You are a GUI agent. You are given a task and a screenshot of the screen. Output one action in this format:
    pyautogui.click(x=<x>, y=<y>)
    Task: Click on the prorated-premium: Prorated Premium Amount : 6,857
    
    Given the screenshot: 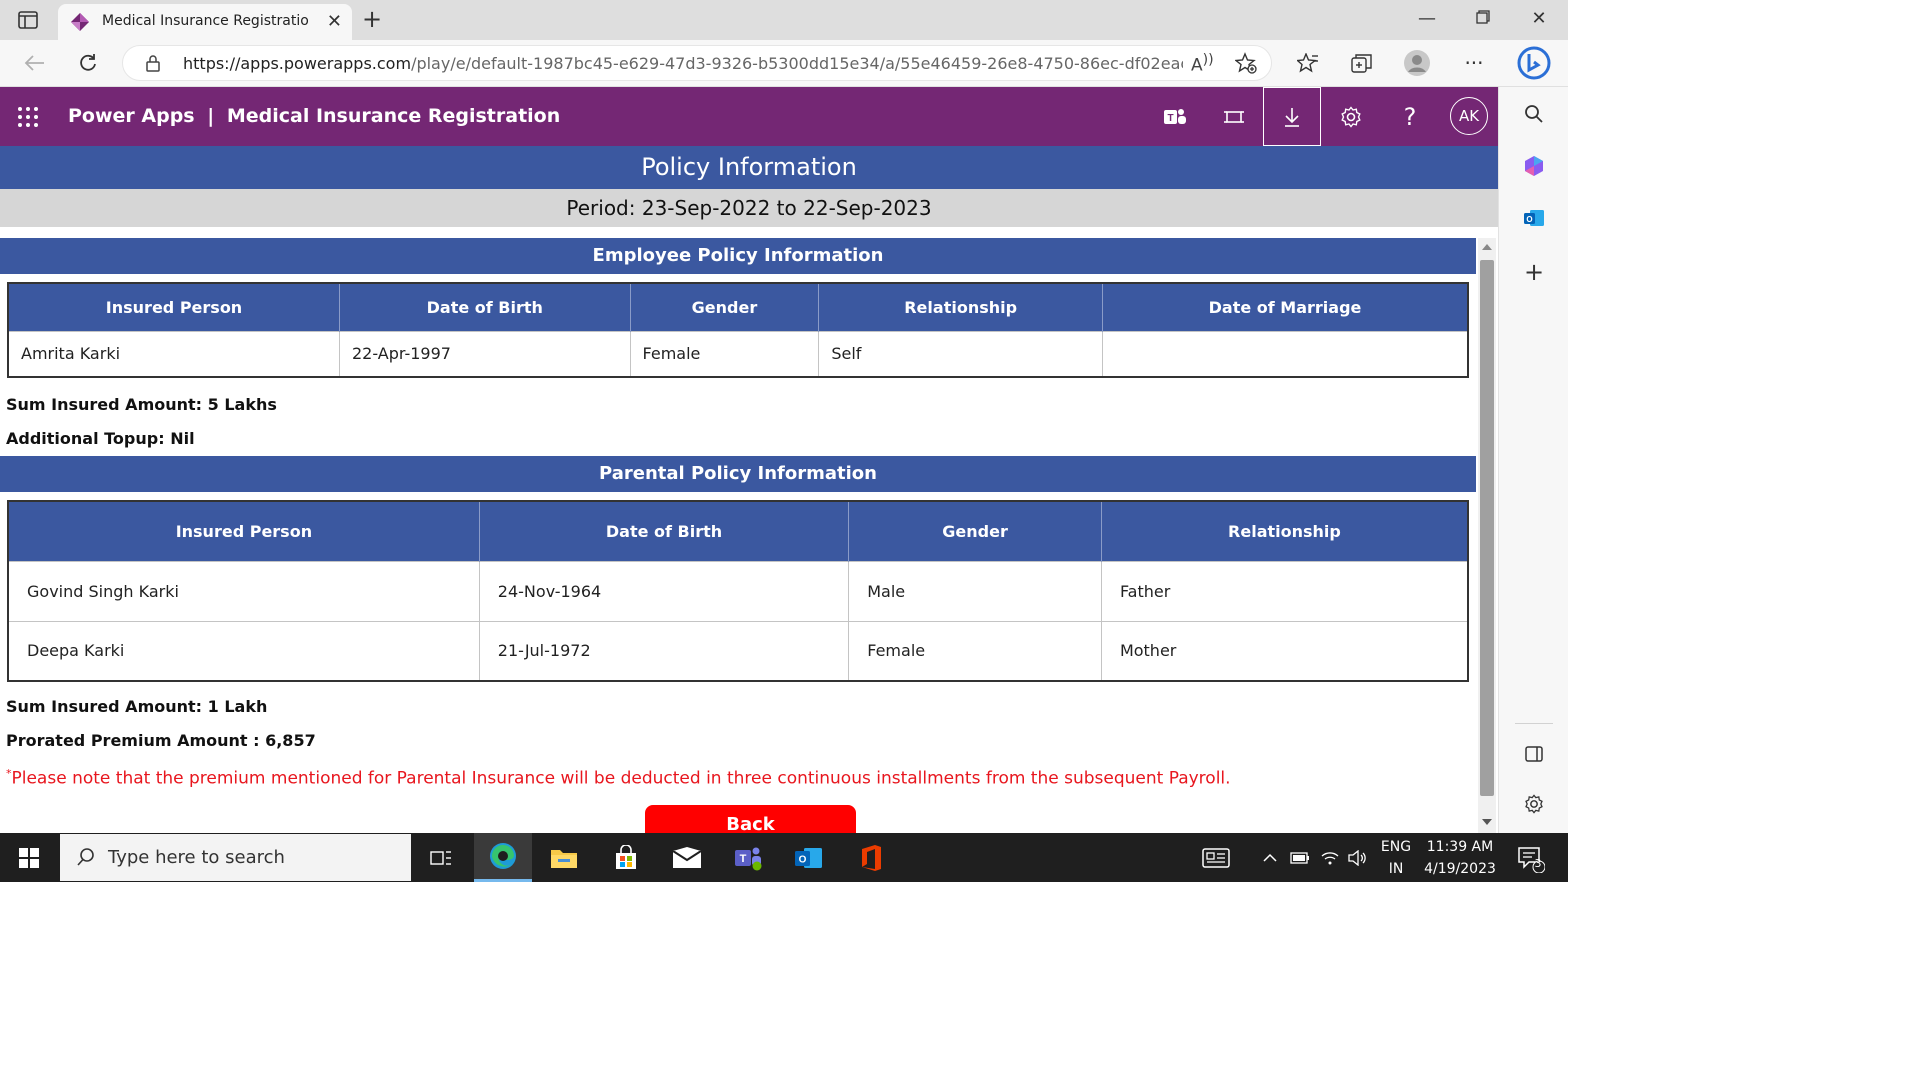 What is the action you would take?
    pyautogui.click(x=161, y=740)
    